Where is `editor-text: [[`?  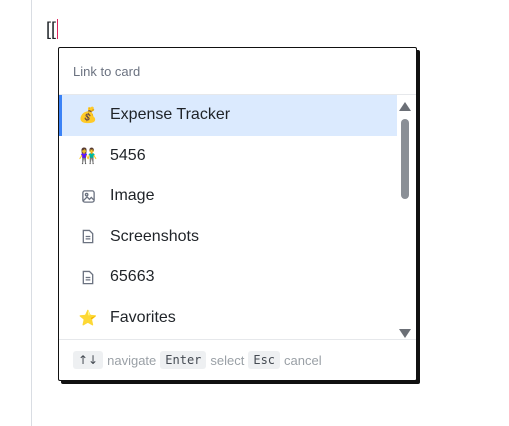 editor-text: [[ is located at coordinates (51, 28).